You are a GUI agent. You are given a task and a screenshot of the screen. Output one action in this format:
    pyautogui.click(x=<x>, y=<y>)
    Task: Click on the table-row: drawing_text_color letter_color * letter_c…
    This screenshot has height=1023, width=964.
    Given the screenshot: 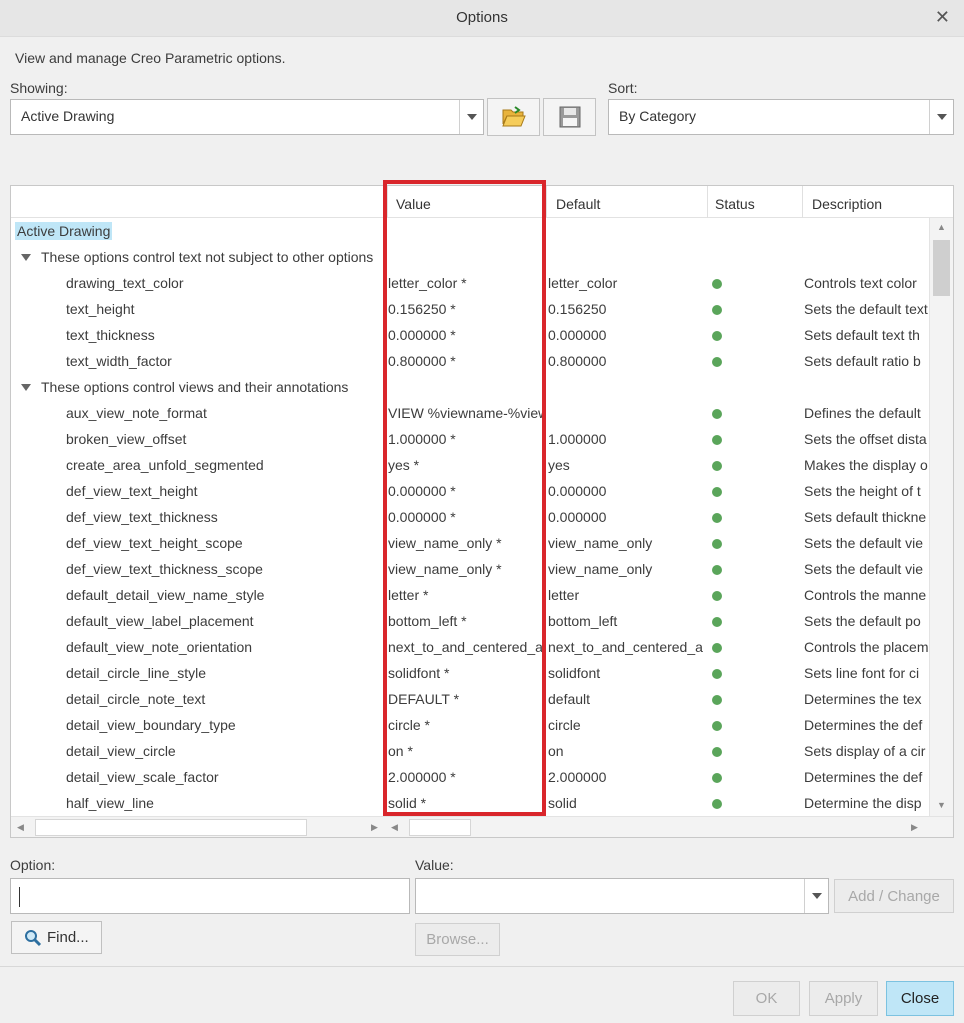 What is the action you would take?
    pyautogui.click(x=470, y=283)
    